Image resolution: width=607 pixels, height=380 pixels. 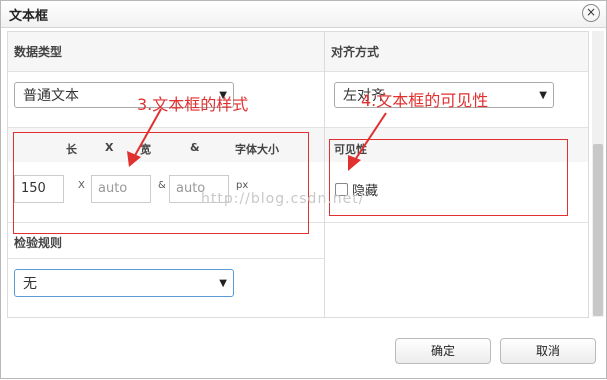 I want to click on cancel-button: 取消, so click(x=548, y=351).